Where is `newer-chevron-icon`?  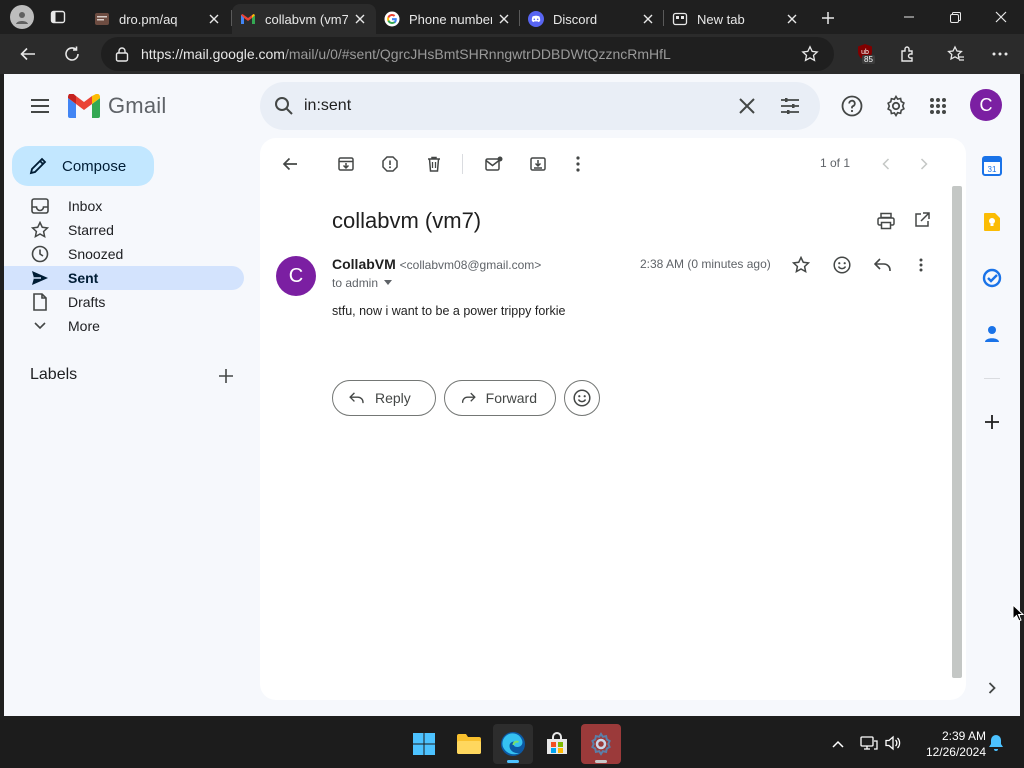
newer-chevron-icon is located at coordinates (886, 164).